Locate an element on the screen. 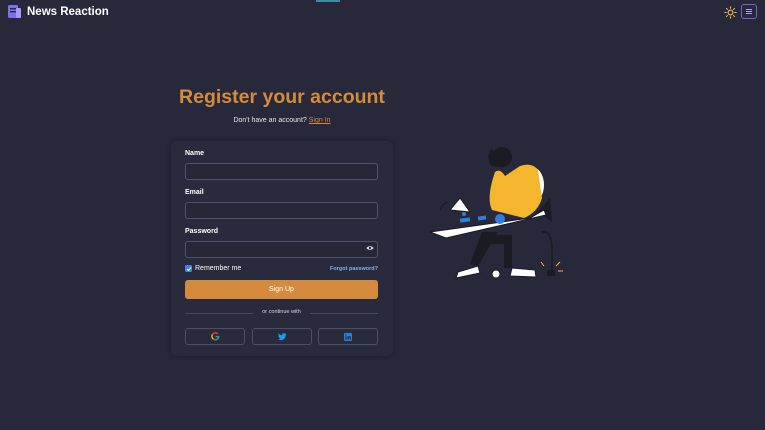 Image resolution: width=765 pixels, height=430 pixels. twitter-button is located at coordinates (282, 336).